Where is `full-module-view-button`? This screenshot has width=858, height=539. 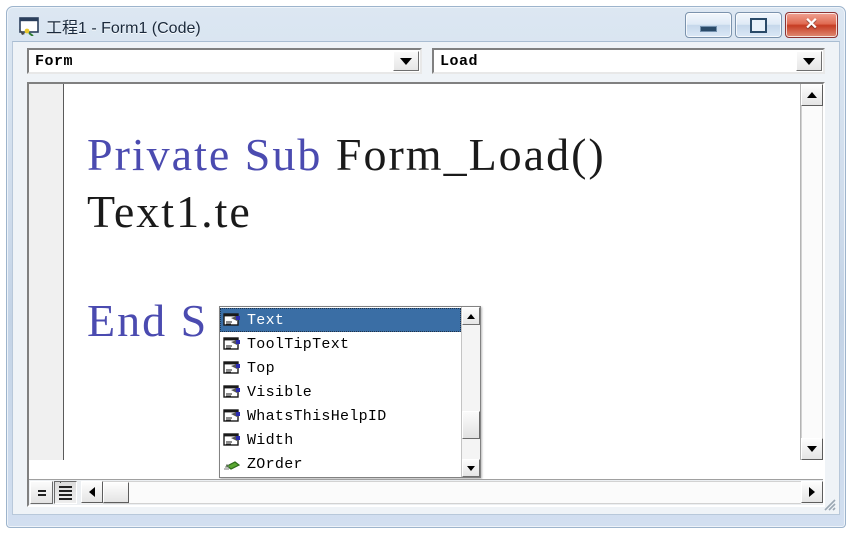 full-module-view-button is located at coordinates (65, 492).